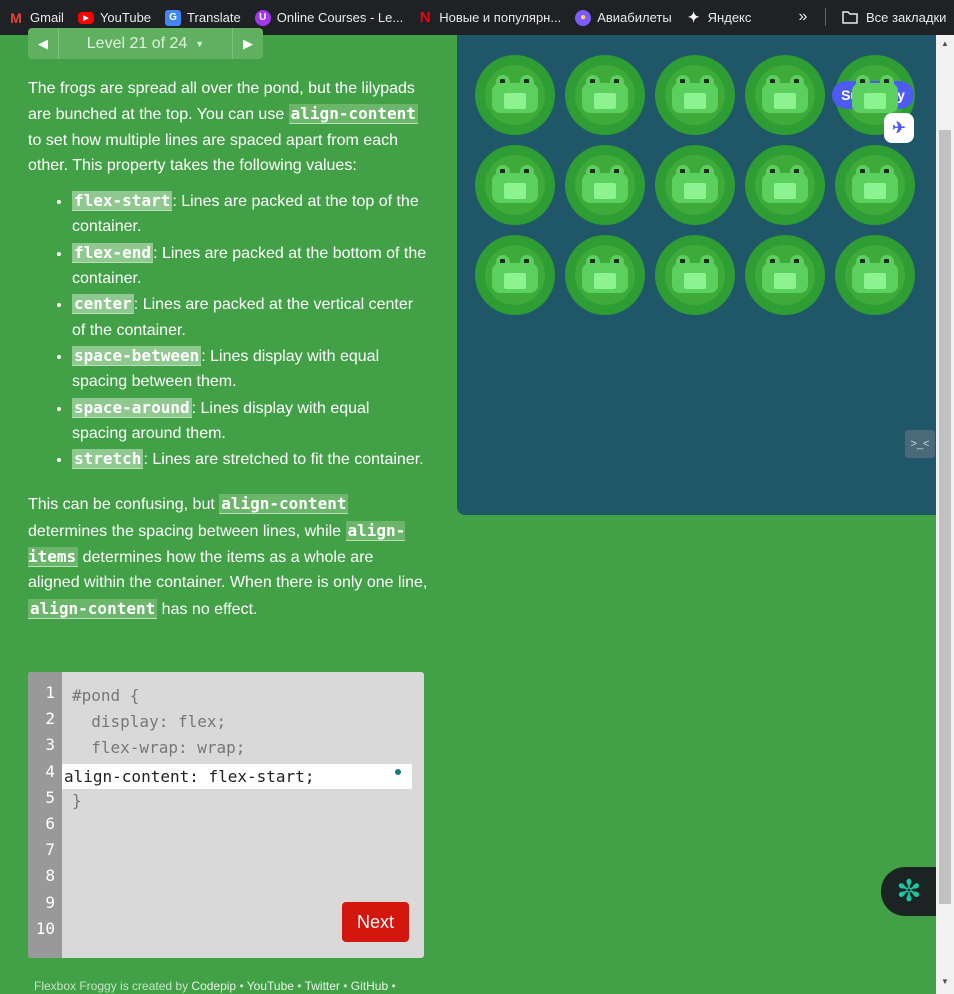 The width and height of the screenshot is (954, 994). I want to click on code-term: space-between, so click(137, 355).